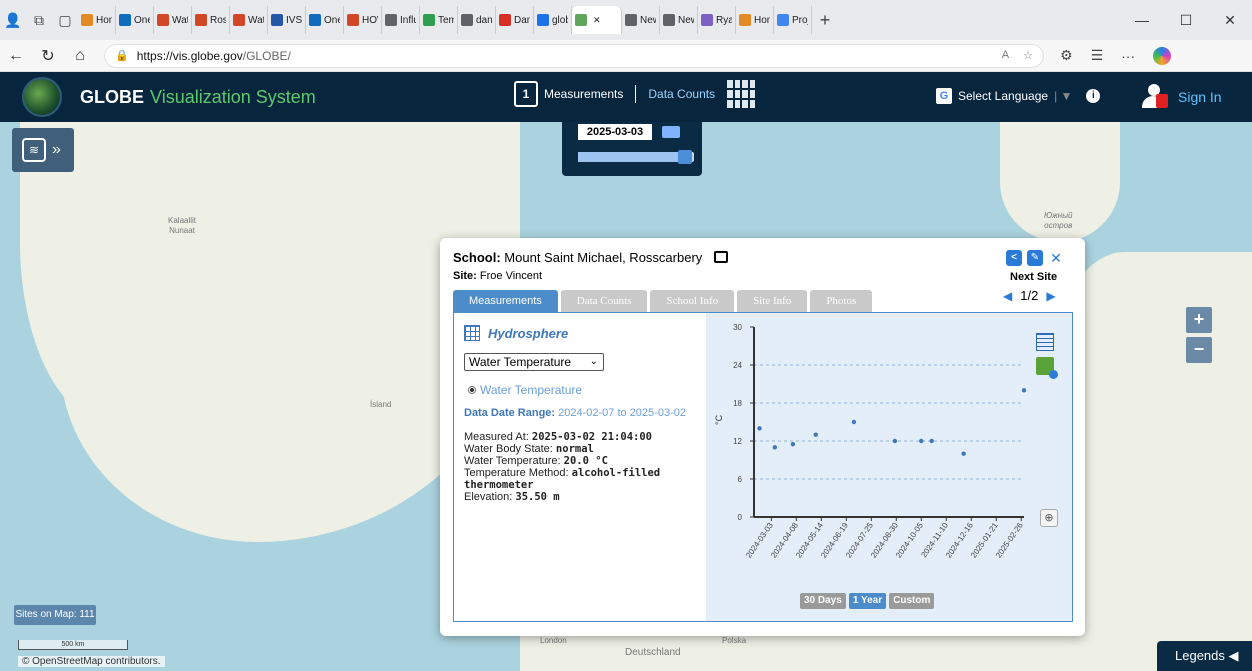  I want to click on favorites-icon: ☰, so click(1097, 55).